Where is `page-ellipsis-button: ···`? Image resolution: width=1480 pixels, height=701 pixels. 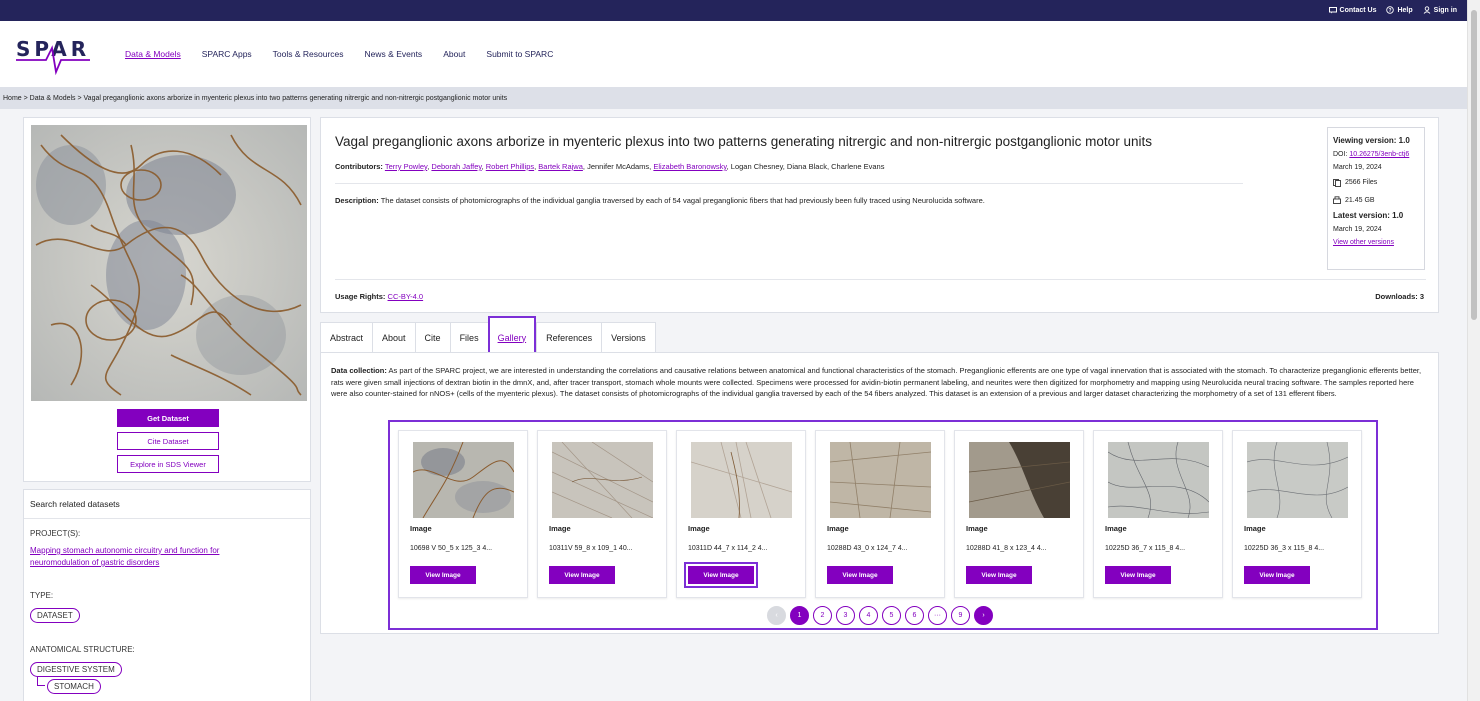
page-ellipsis-button: ··· is located at coordinates (937, 615).